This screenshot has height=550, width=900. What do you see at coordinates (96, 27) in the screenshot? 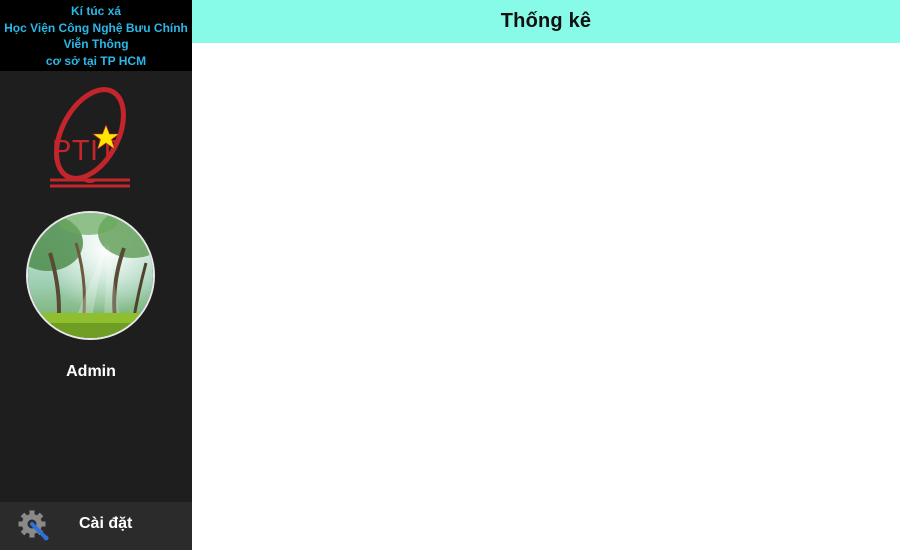
I see `brand-line-2: Học Viện Công Nghệ Bưu Chính` at bounding box center [96, 27].